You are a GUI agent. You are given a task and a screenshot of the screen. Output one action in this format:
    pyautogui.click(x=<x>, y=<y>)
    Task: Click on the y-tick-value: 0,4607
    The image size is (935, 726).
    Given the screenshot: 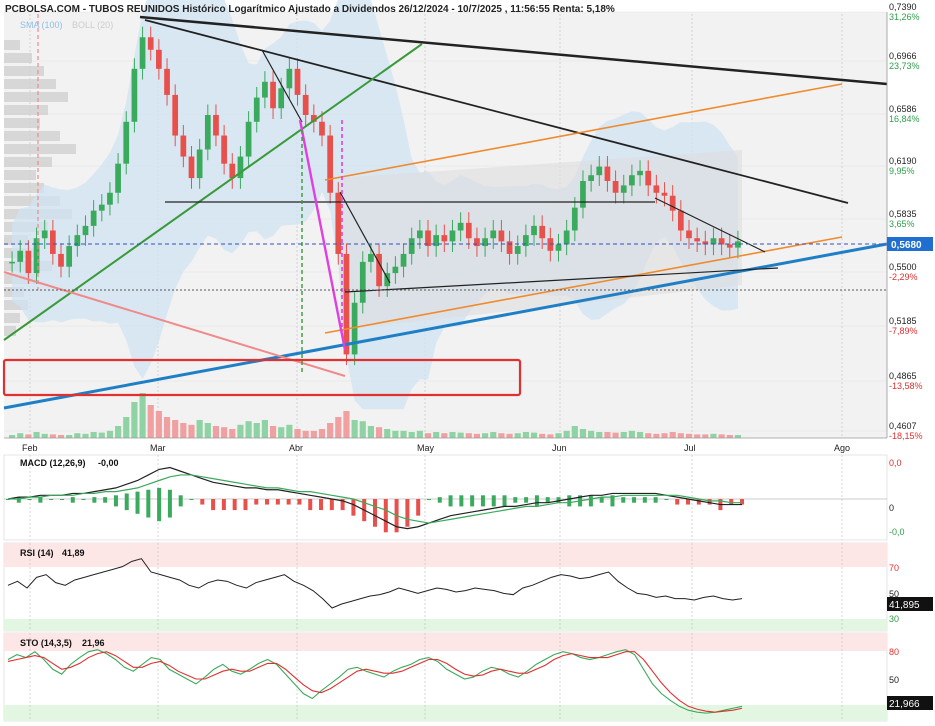 What is the action you would take?
    pyautogui.click(x=903, y=426)
    